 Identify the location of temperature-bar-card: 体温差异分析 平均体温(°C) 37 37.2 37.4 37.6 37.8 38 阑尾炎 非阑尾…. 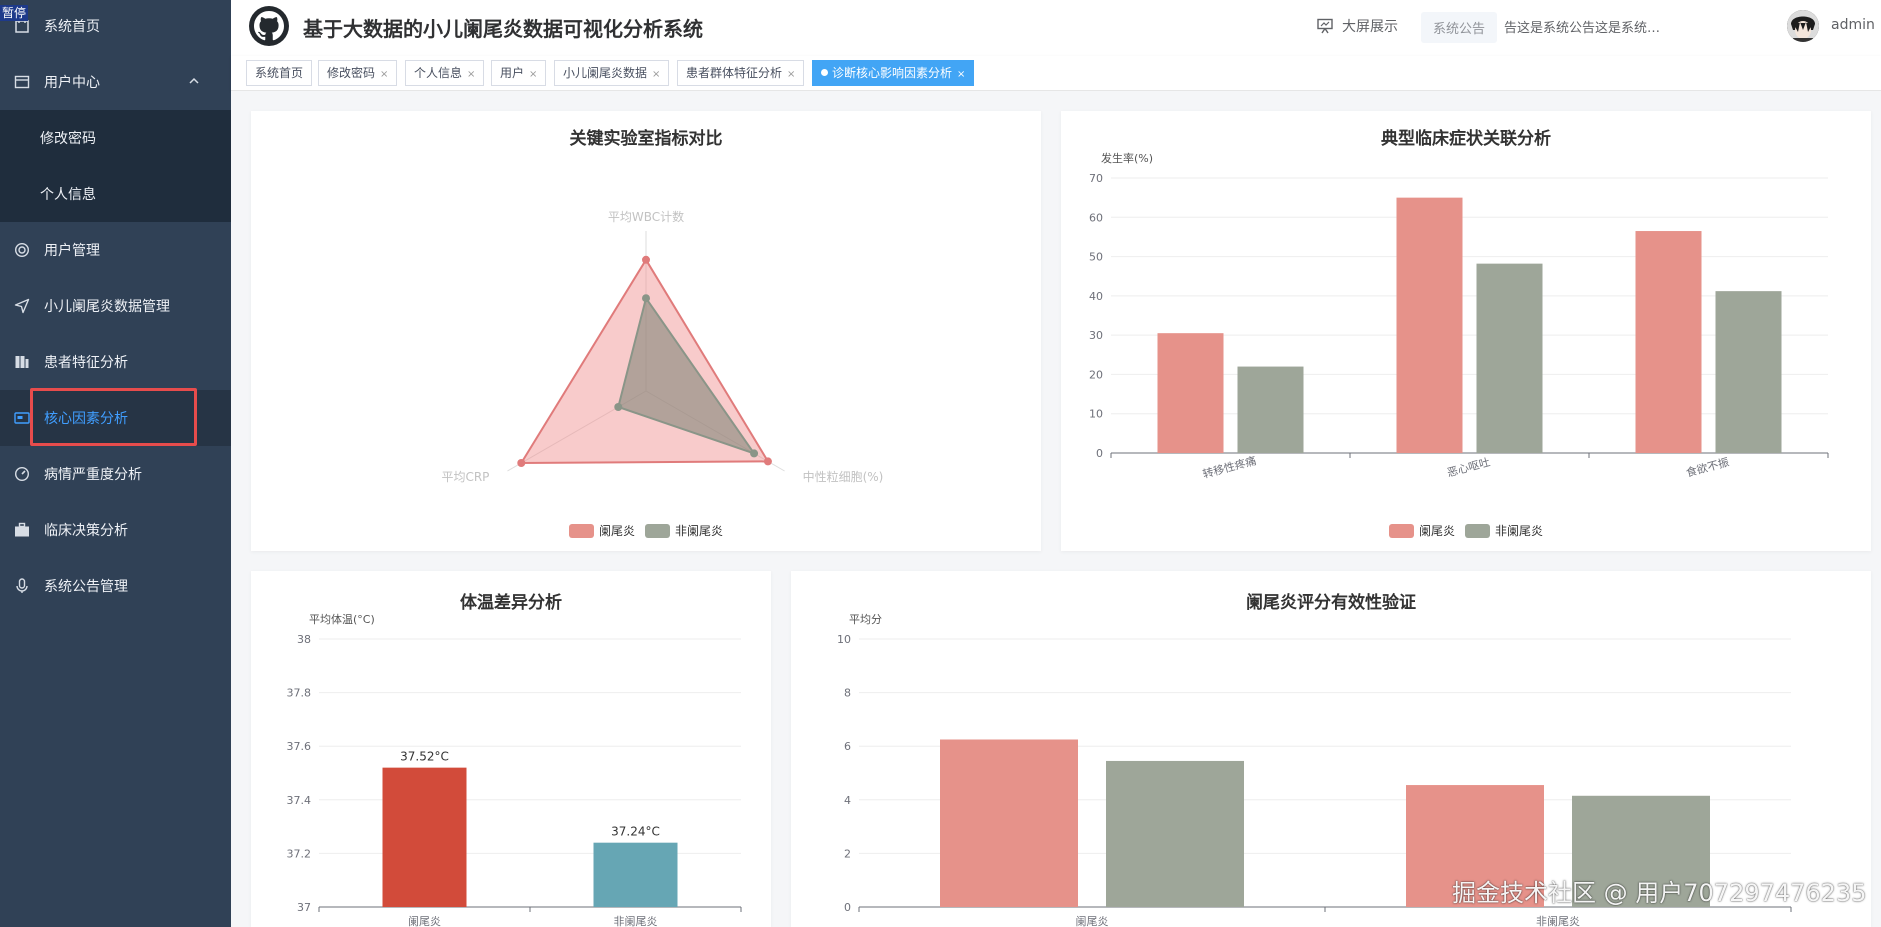
(511, 749).